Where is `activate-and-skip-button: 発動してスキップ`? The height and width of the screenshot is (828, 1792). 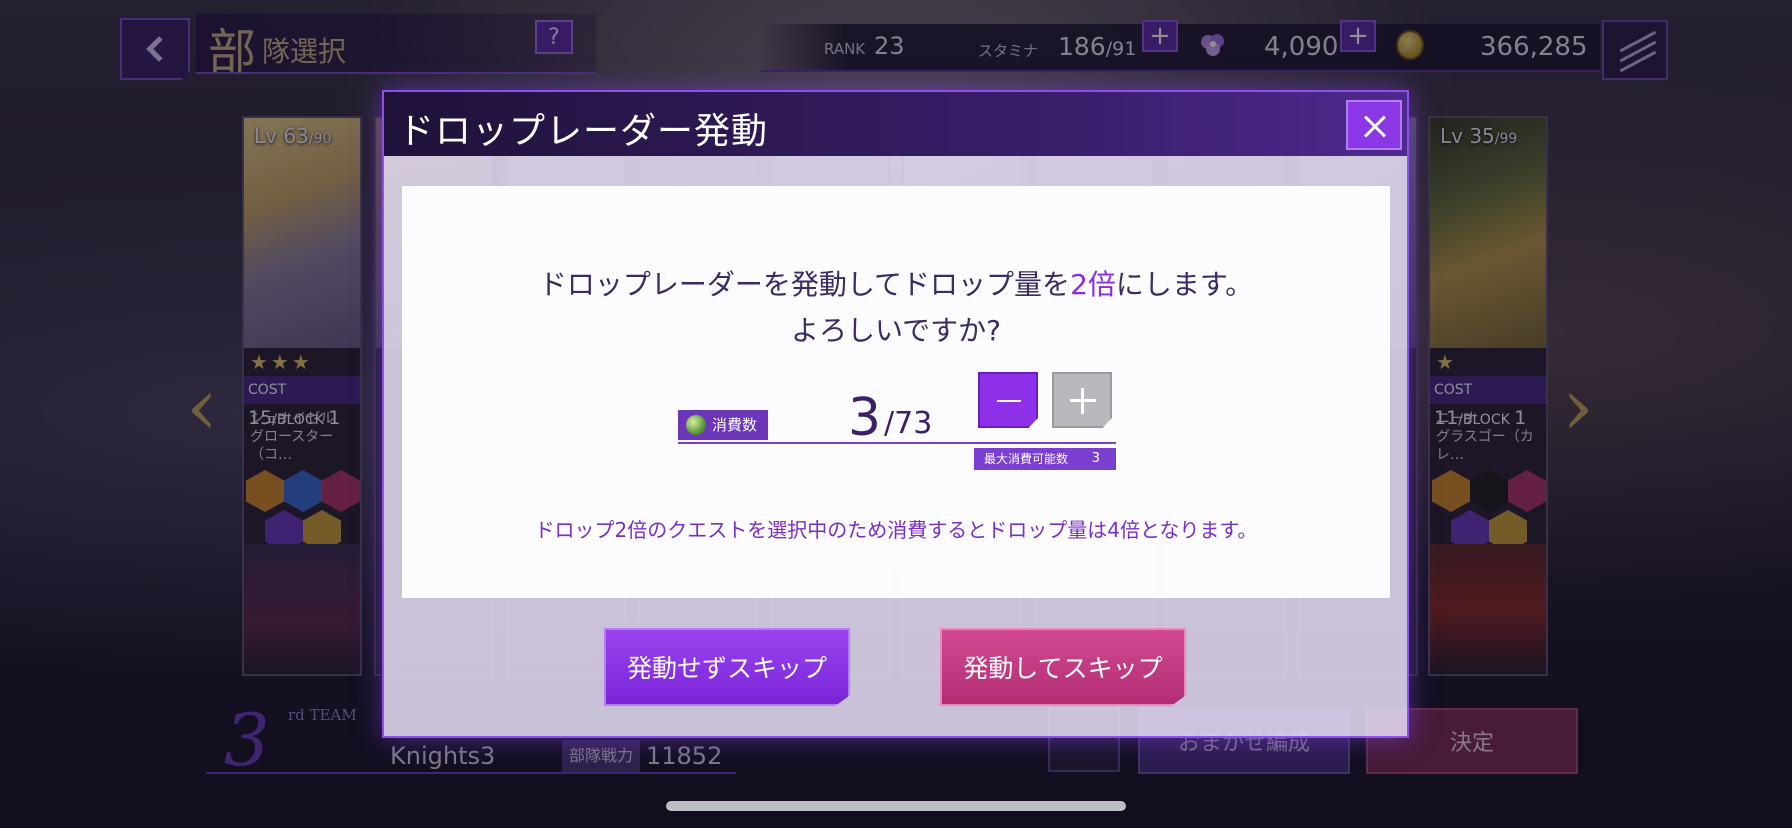
activate-and-skip-button: 発動してスキップ is located at coordinates (1063, 667).